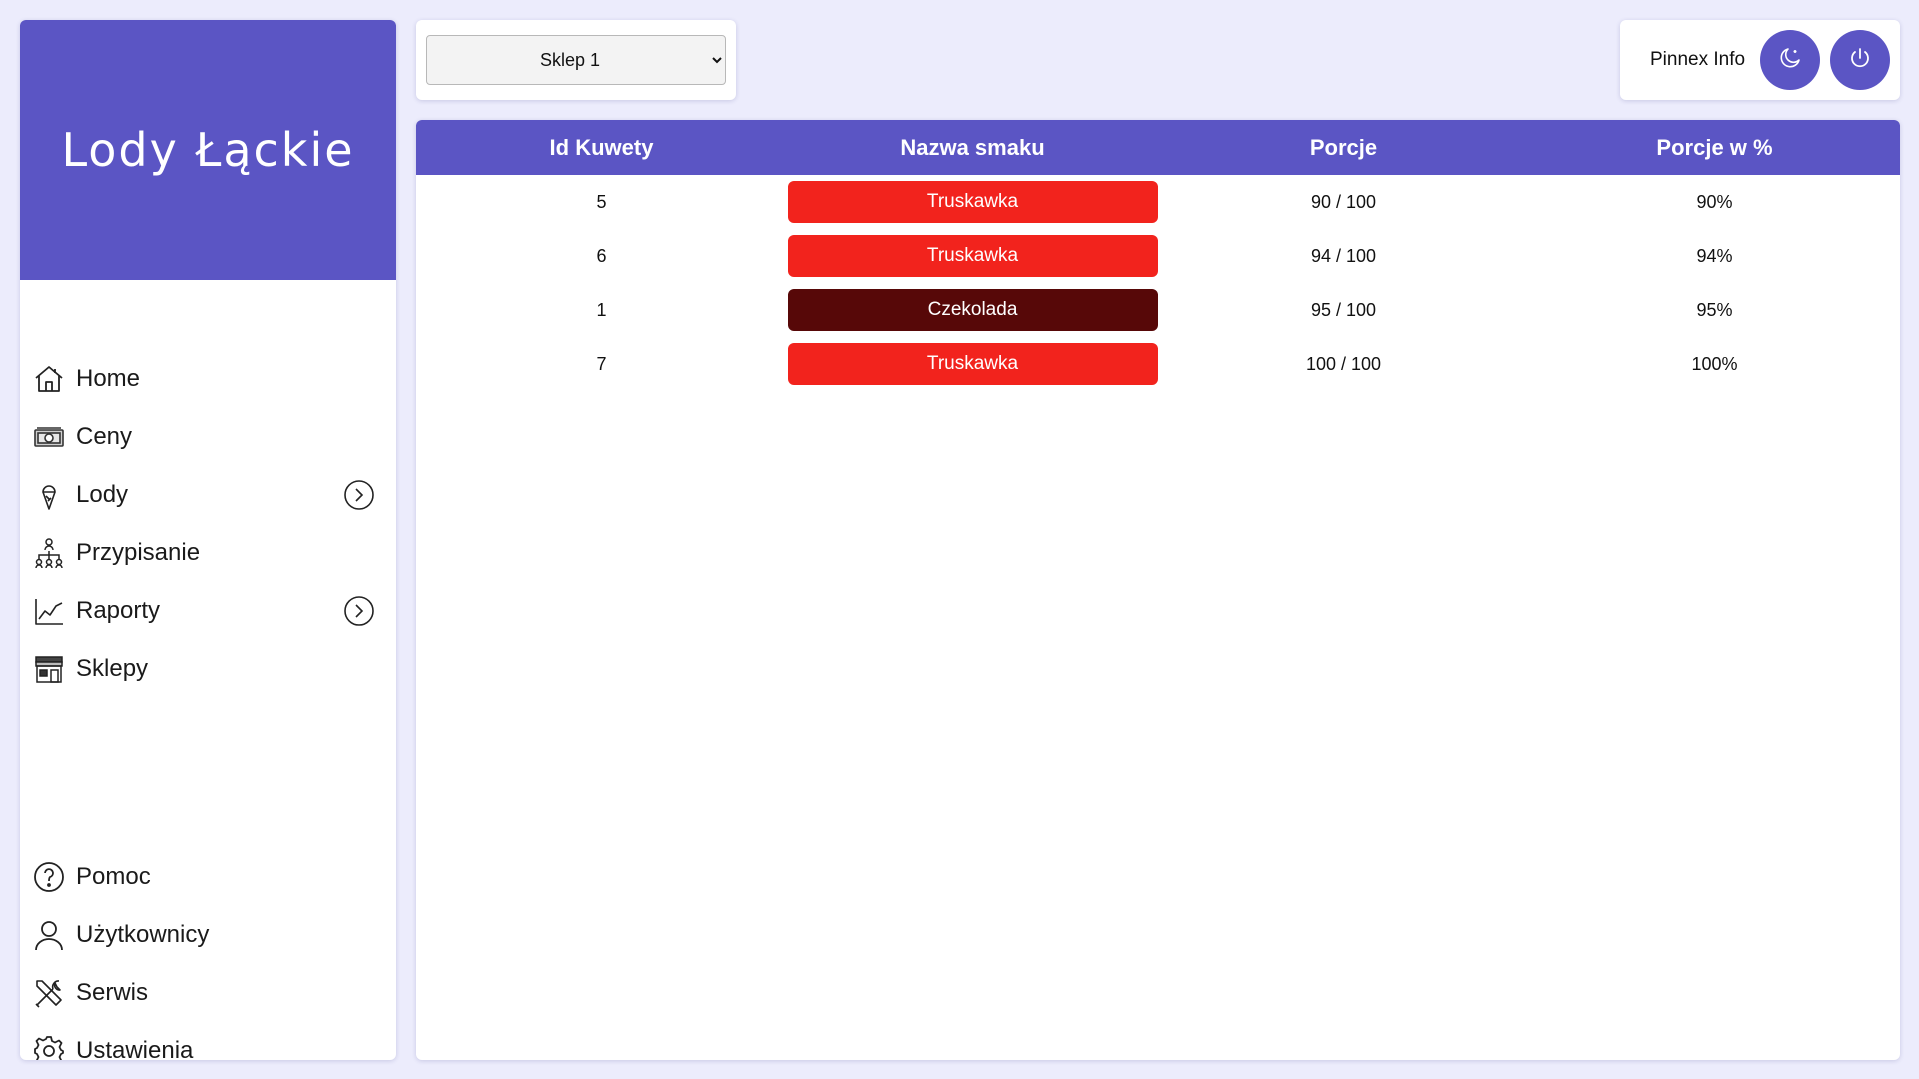 This screenshot has height=1079, width=1919. What do you see at coordinates (104, 436) in the screenshot?
I see `sidebar-item-label: Ceny` at bounding box center [104, 436].